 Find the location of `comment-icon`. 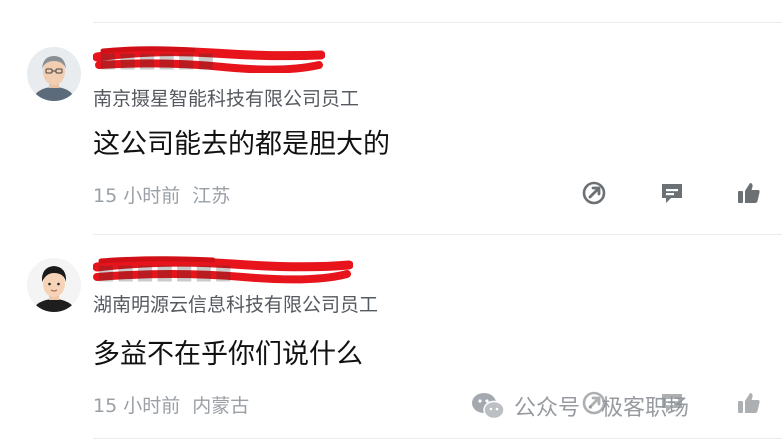

comment-icon is located at coordinates (672, 193).